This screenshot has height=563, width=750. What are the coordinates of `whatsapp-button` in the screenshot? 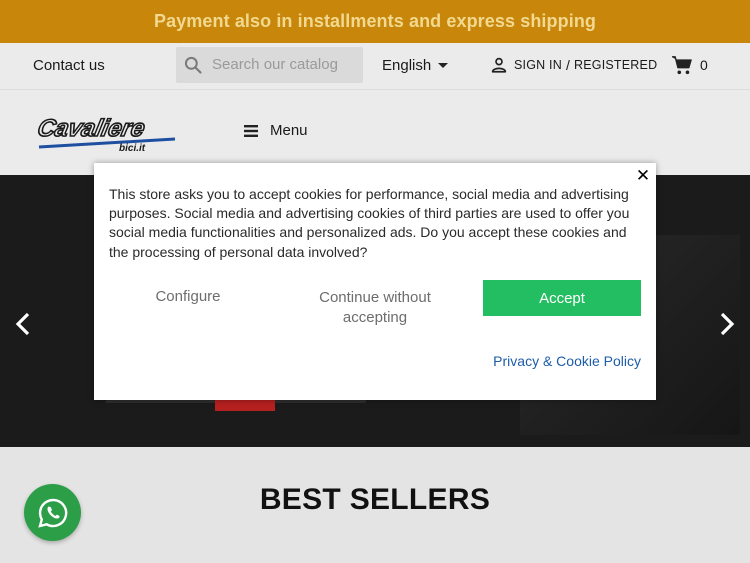 It's located at (52, 512).